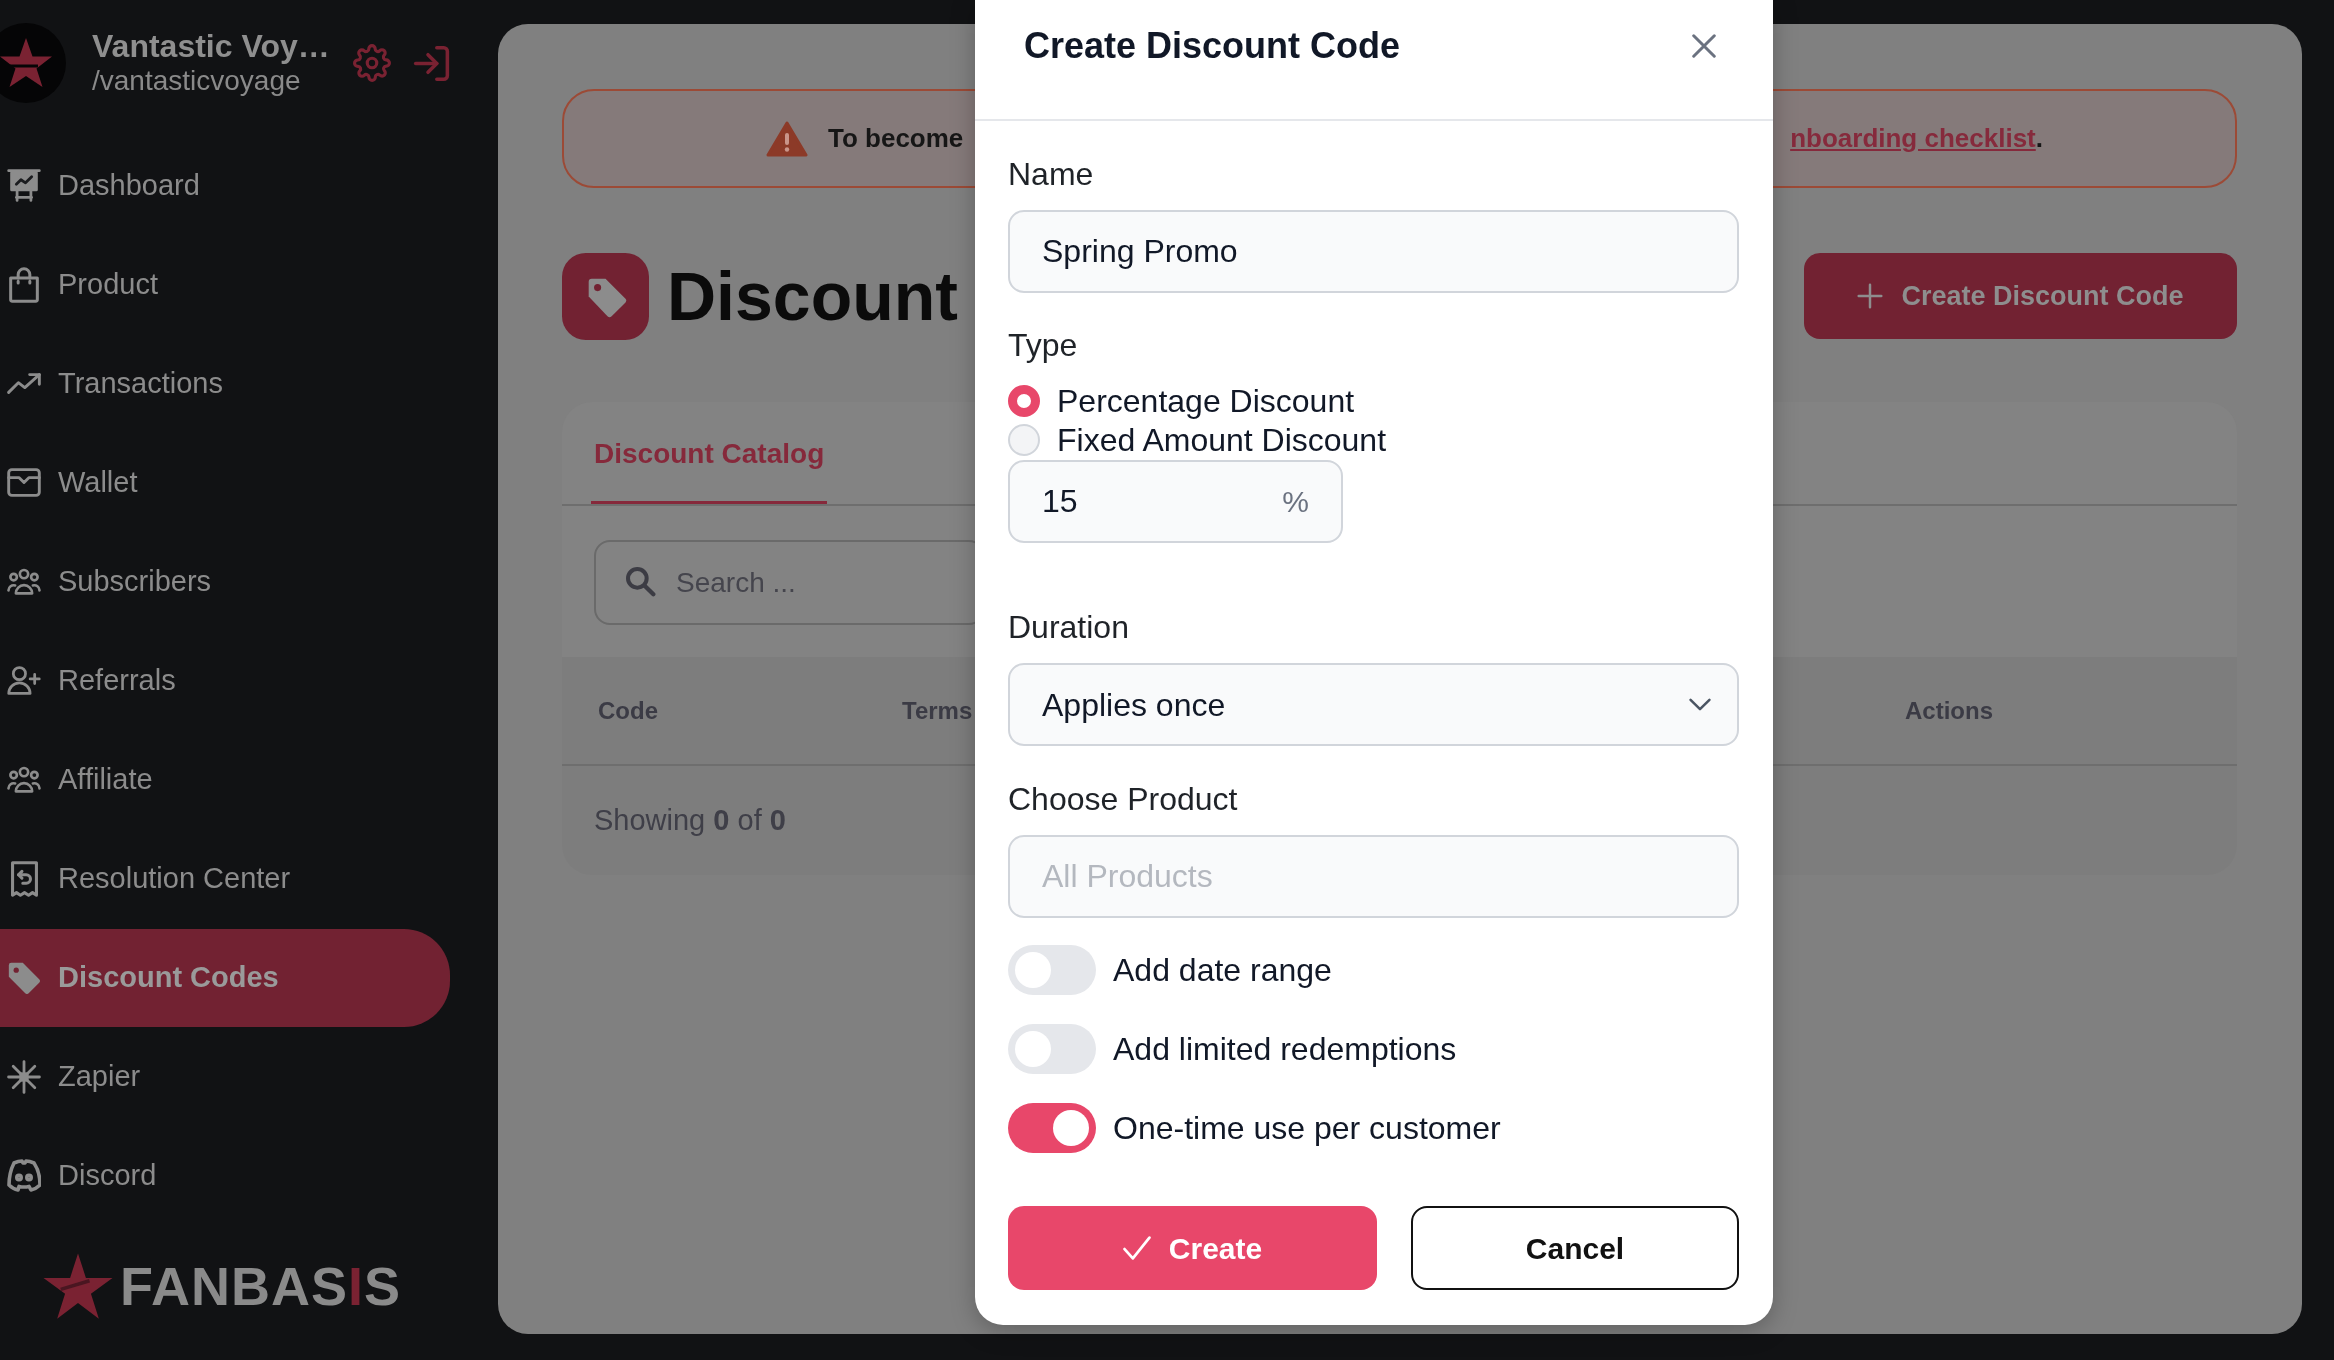 This screenshot has width=2334, height=1360. Describe the element at coordinates (896, 138) in the screenshot. I see `alert-text: To become` at that location.